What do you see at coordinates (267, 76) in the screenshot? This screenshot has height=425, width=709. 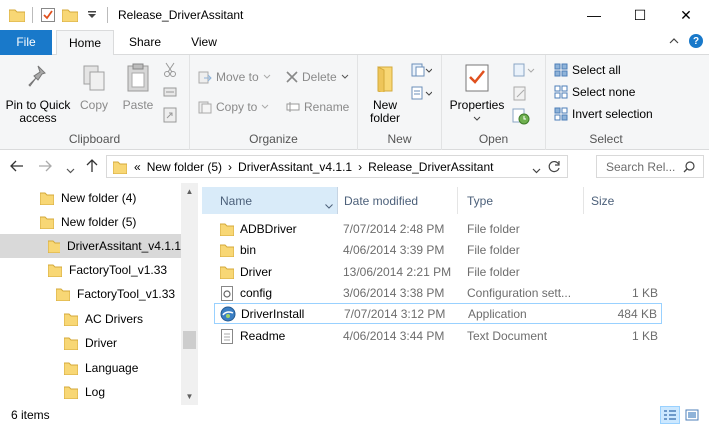 I see `chevron-down-icon` at bounding box center [267, 76].